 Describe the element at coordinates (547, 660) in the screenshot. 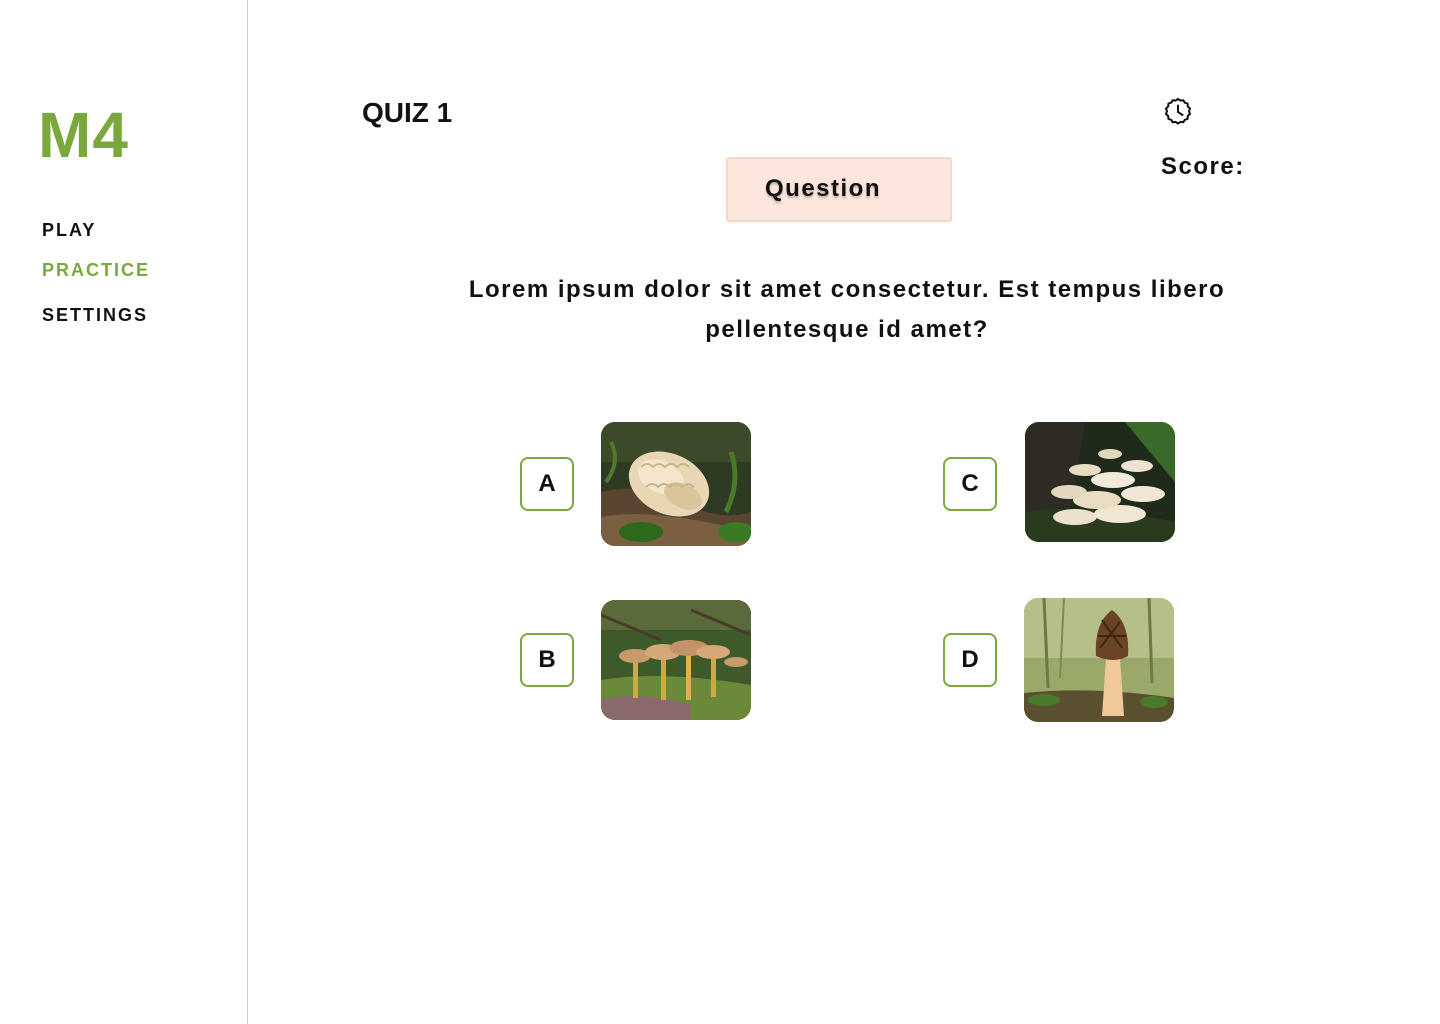

I see `option-b-button: B` at that location.